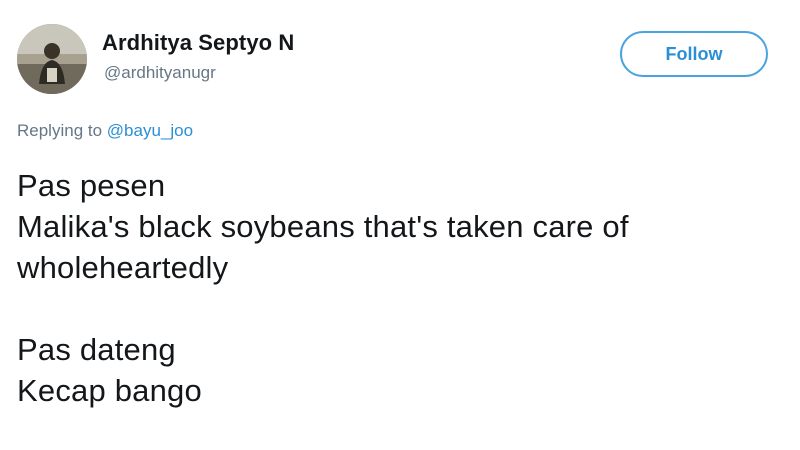 The width and height of the screenshot is (800, 450). I want to click on tweet-line: Pas dateng, so click(96, 349).